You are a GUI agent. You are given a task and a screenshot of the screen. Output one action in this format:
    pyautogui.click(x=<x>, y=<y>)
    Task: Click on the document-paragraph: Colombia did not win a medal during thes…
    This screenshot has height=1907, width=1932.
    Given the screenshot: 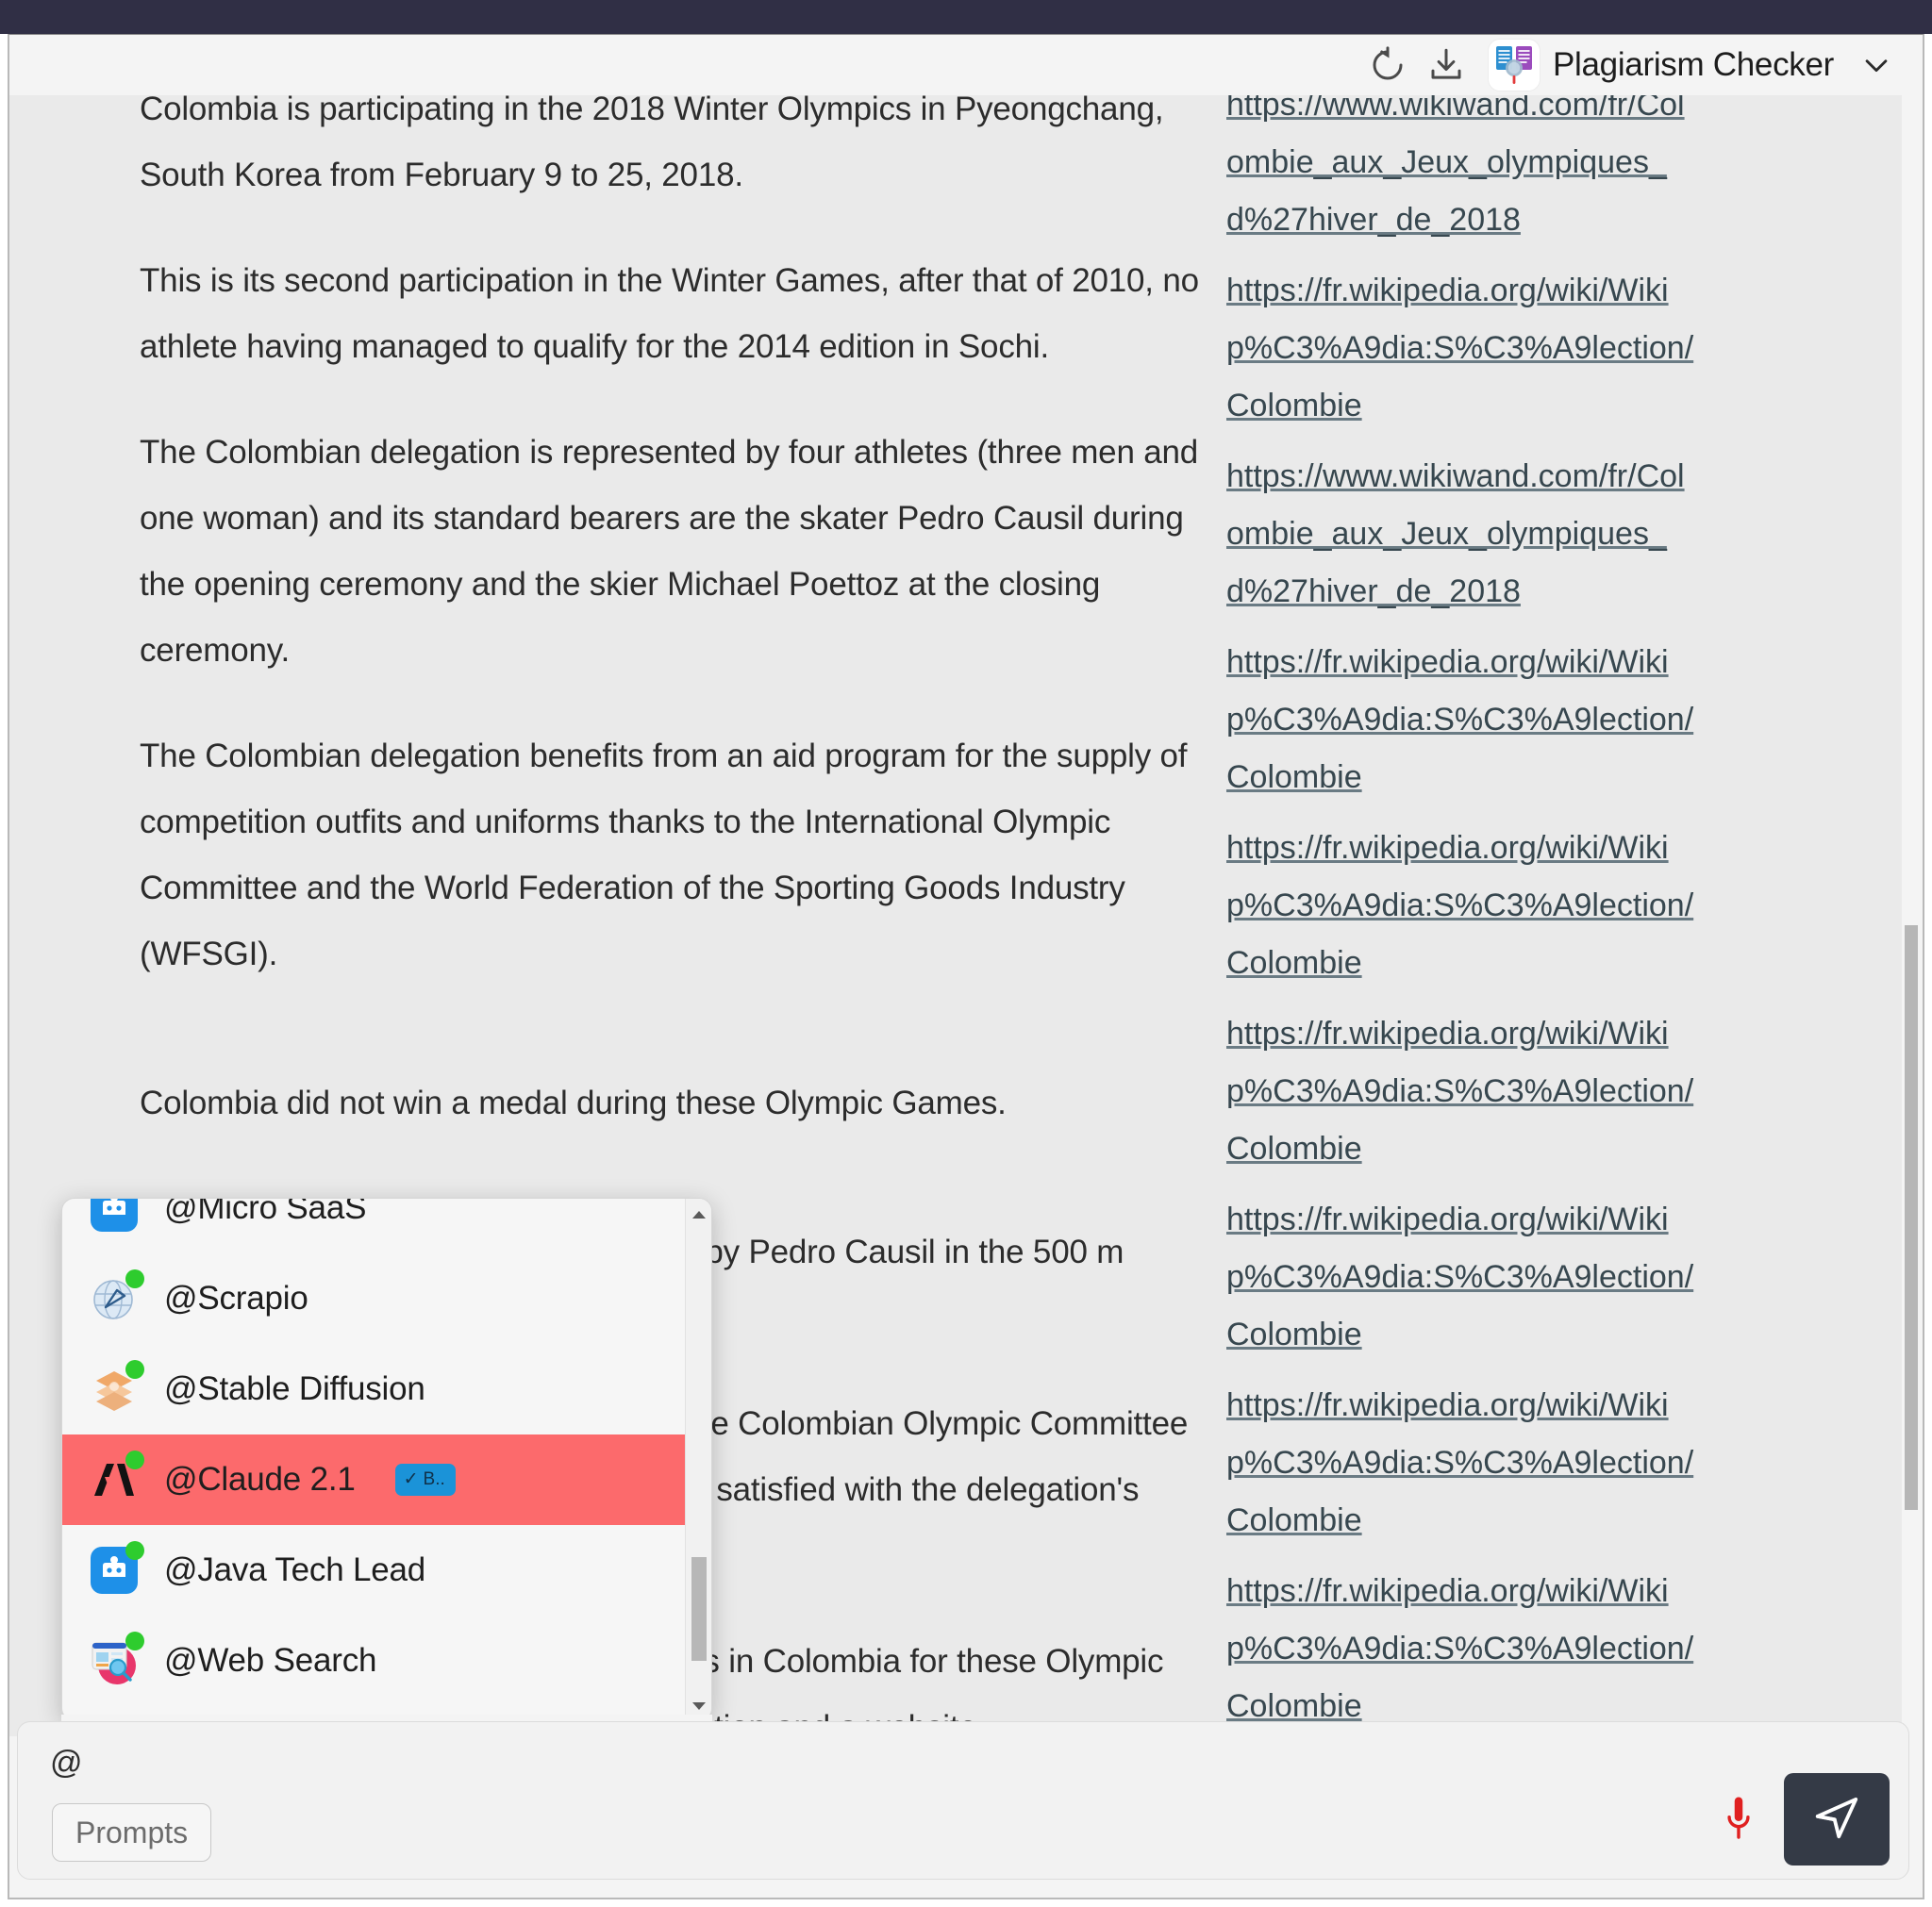 What is the action you would take?
    pyautogui.click(x=573, y=1103)
    